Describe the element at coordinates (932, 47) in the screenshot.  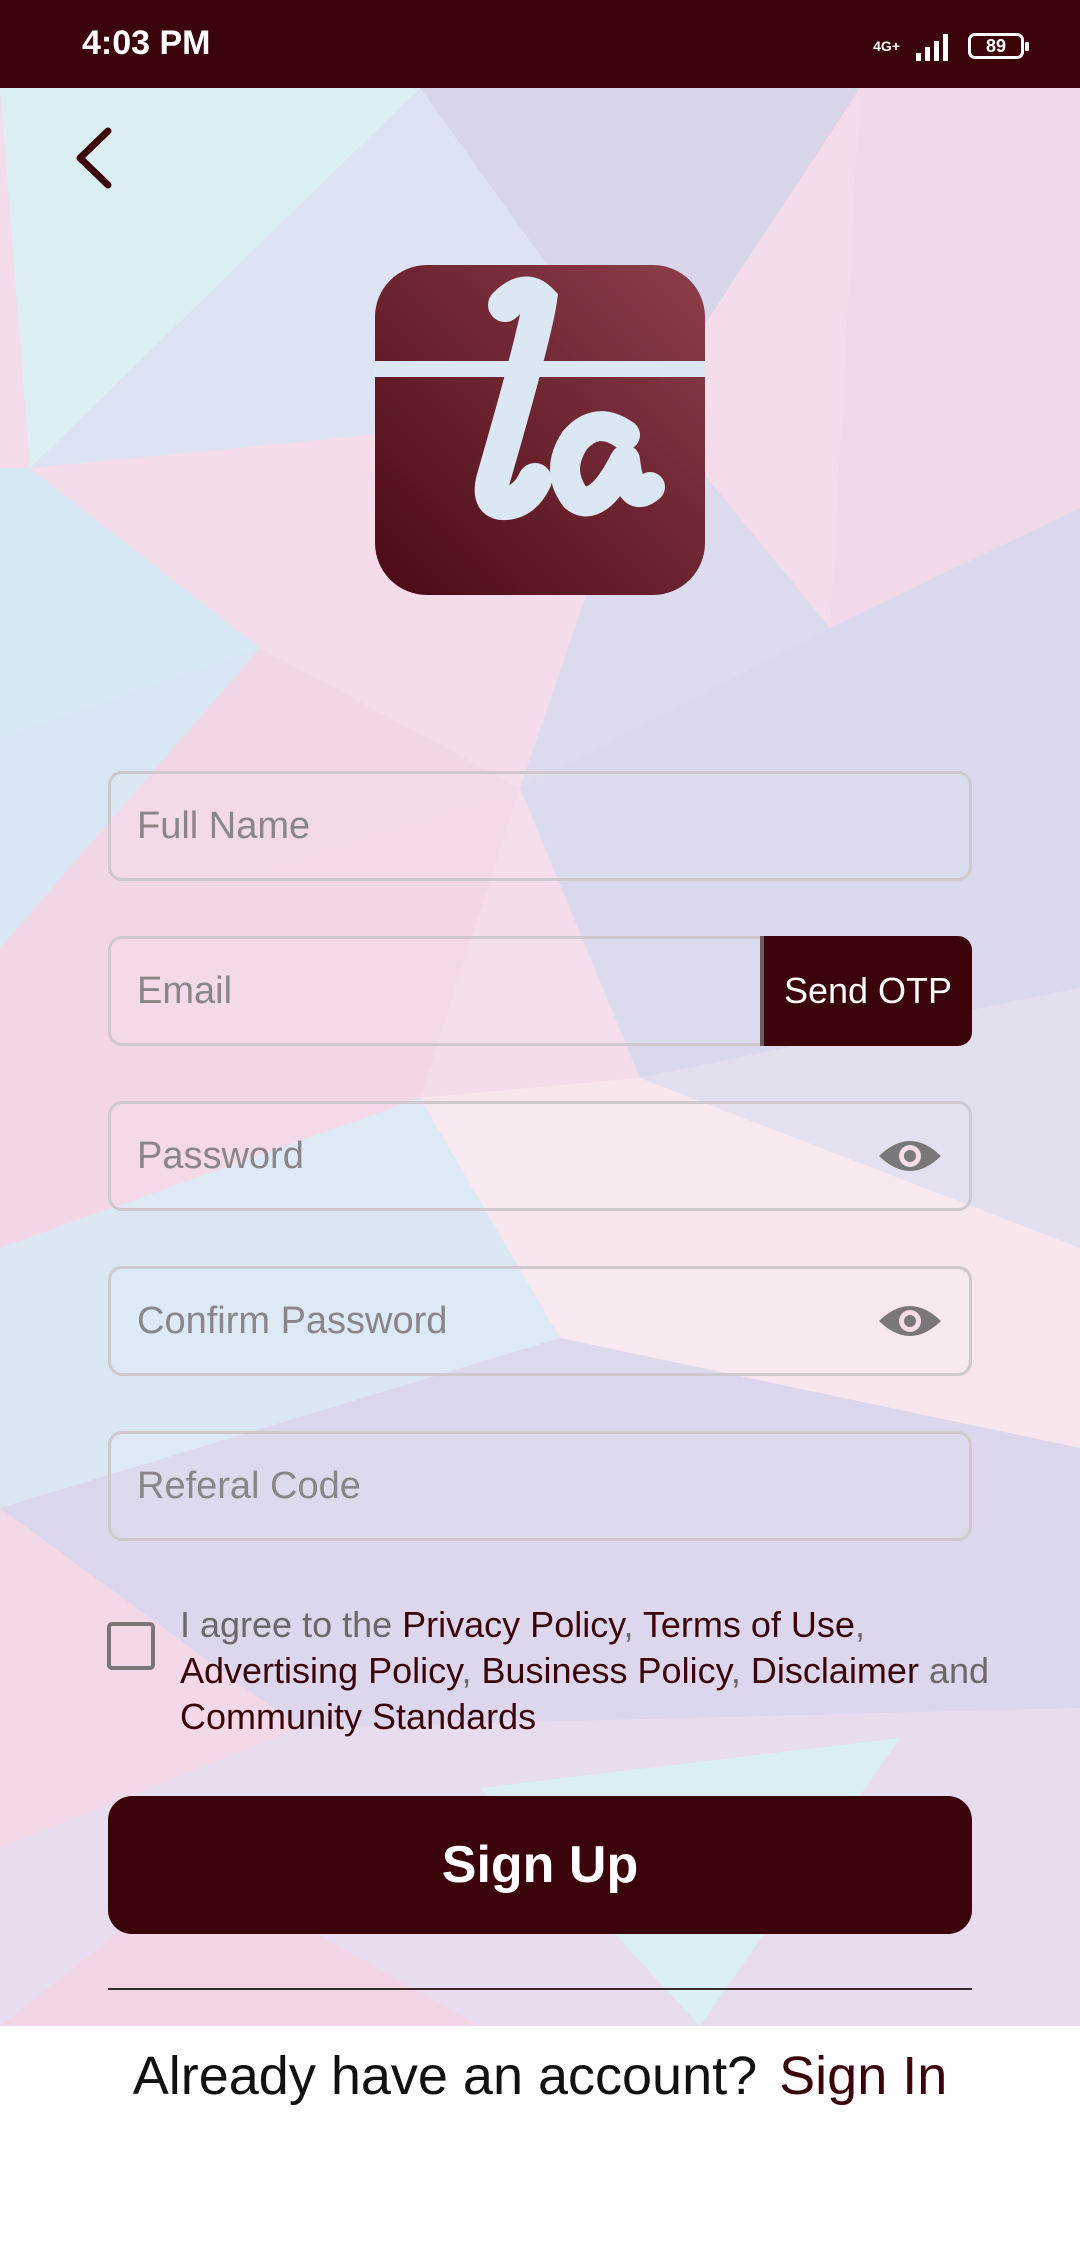
I see `signal-icon` at that location.